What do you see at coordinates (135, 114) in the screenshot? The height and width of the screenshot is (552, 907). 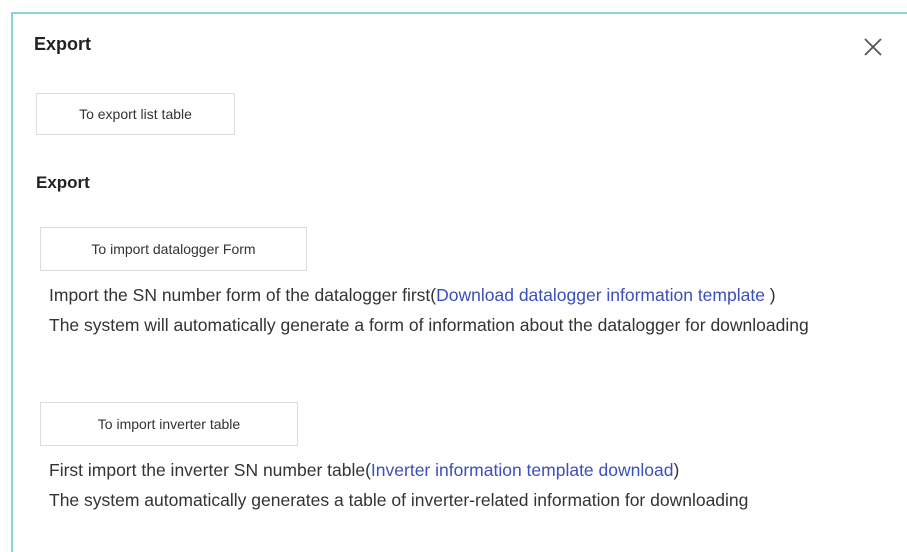 I see `export-list-table-button: To export list table` at bounding box center [135, 114].